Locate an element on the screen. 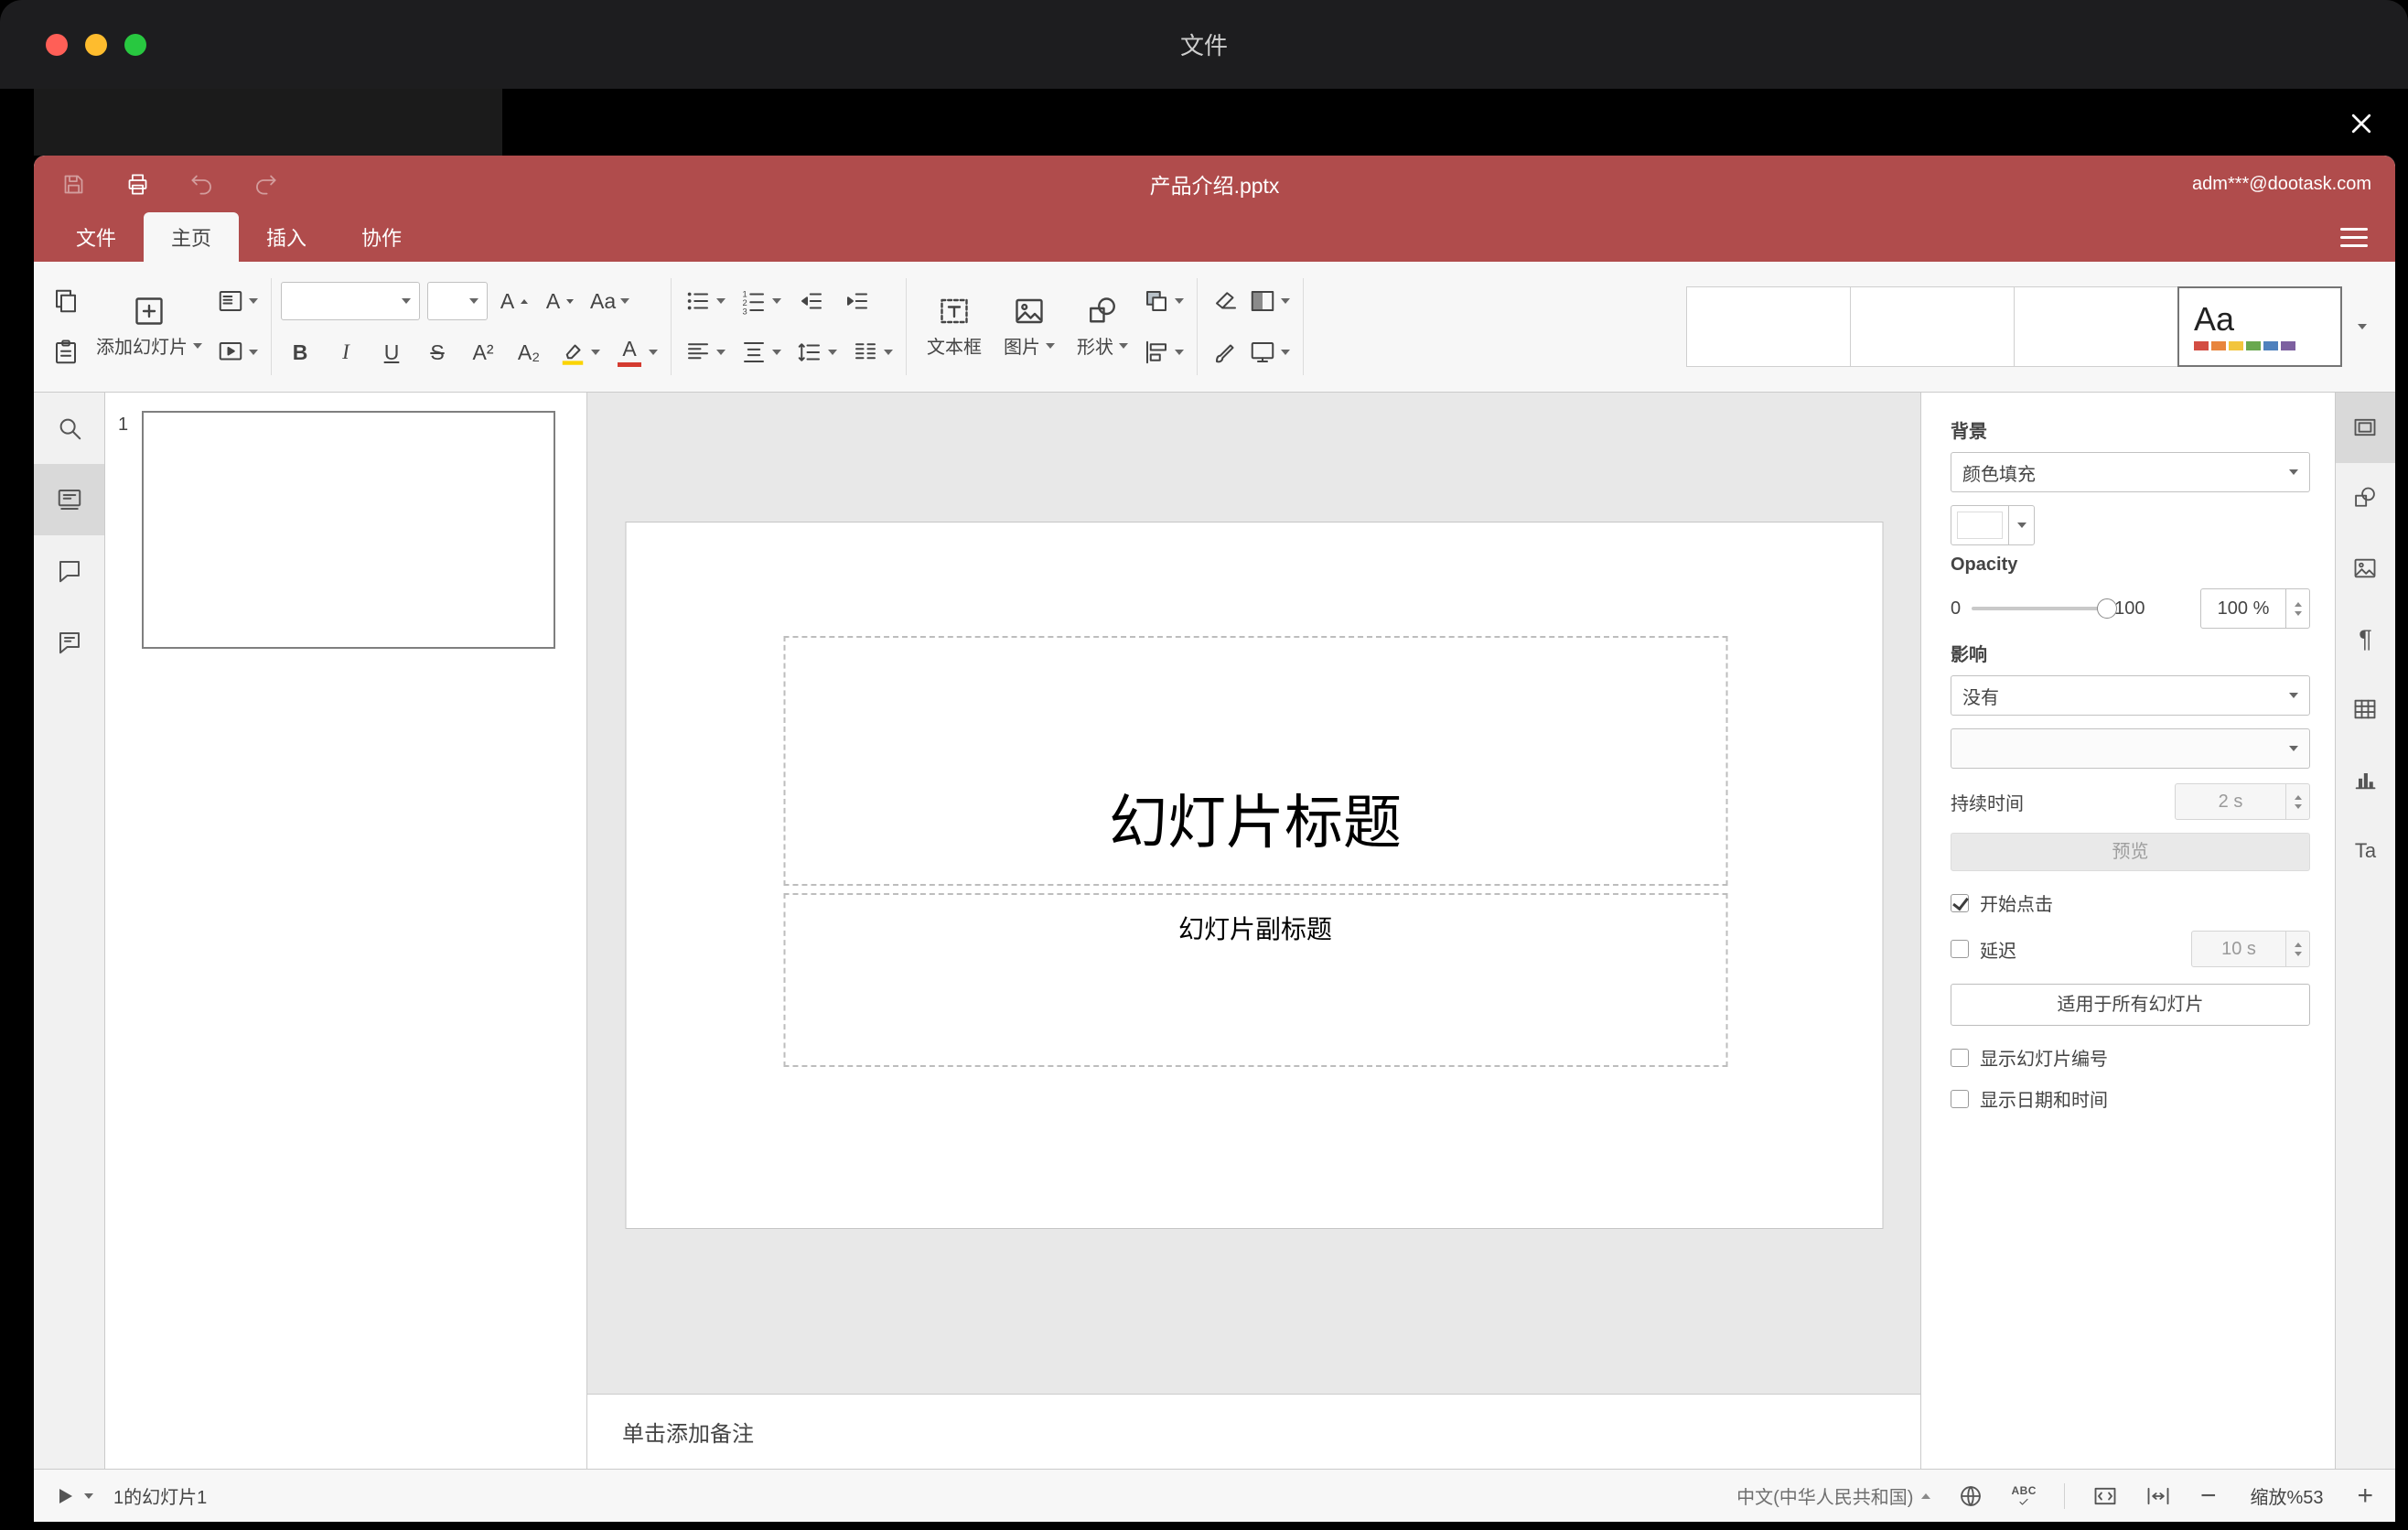 The height and width of the screenshot is (1530, 2408). delay-checkbox is located at coordinates (1960, 949).